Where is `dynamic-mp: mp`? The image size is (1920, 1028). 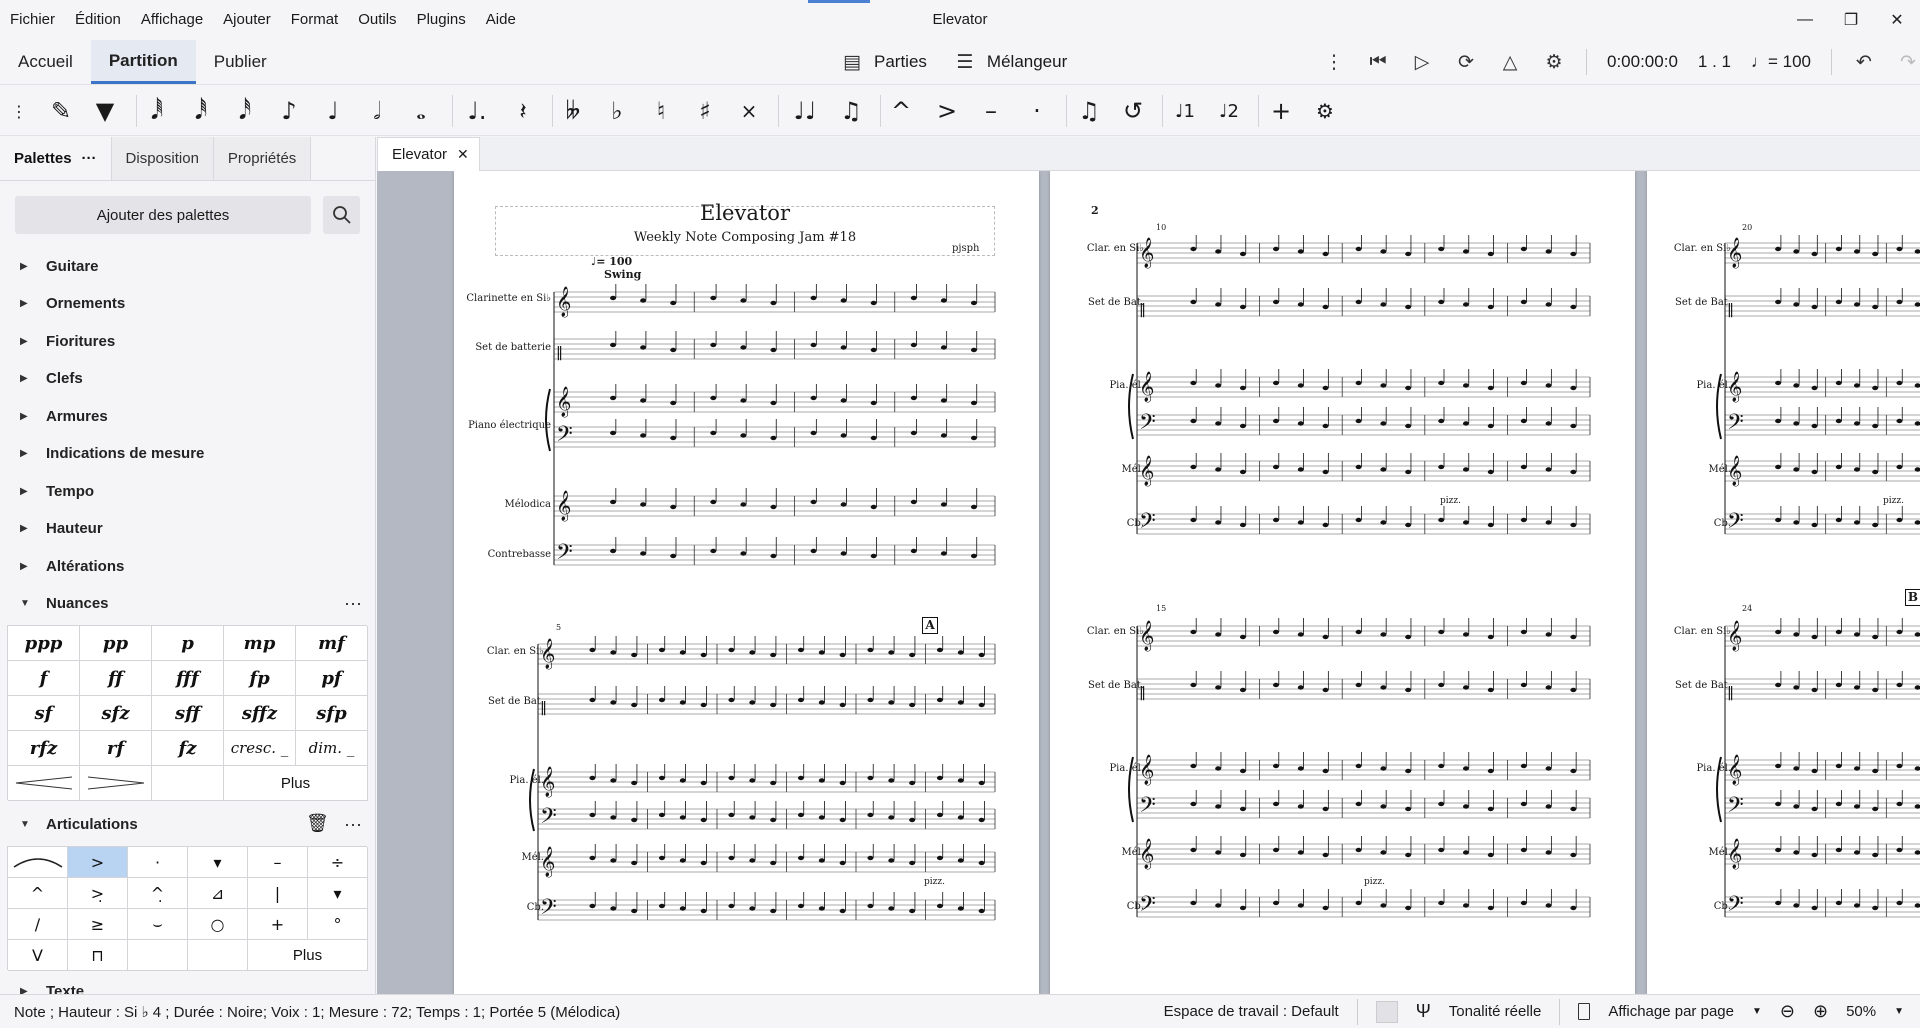
dynamic-mp: mp is located at coordinates (260, 643).